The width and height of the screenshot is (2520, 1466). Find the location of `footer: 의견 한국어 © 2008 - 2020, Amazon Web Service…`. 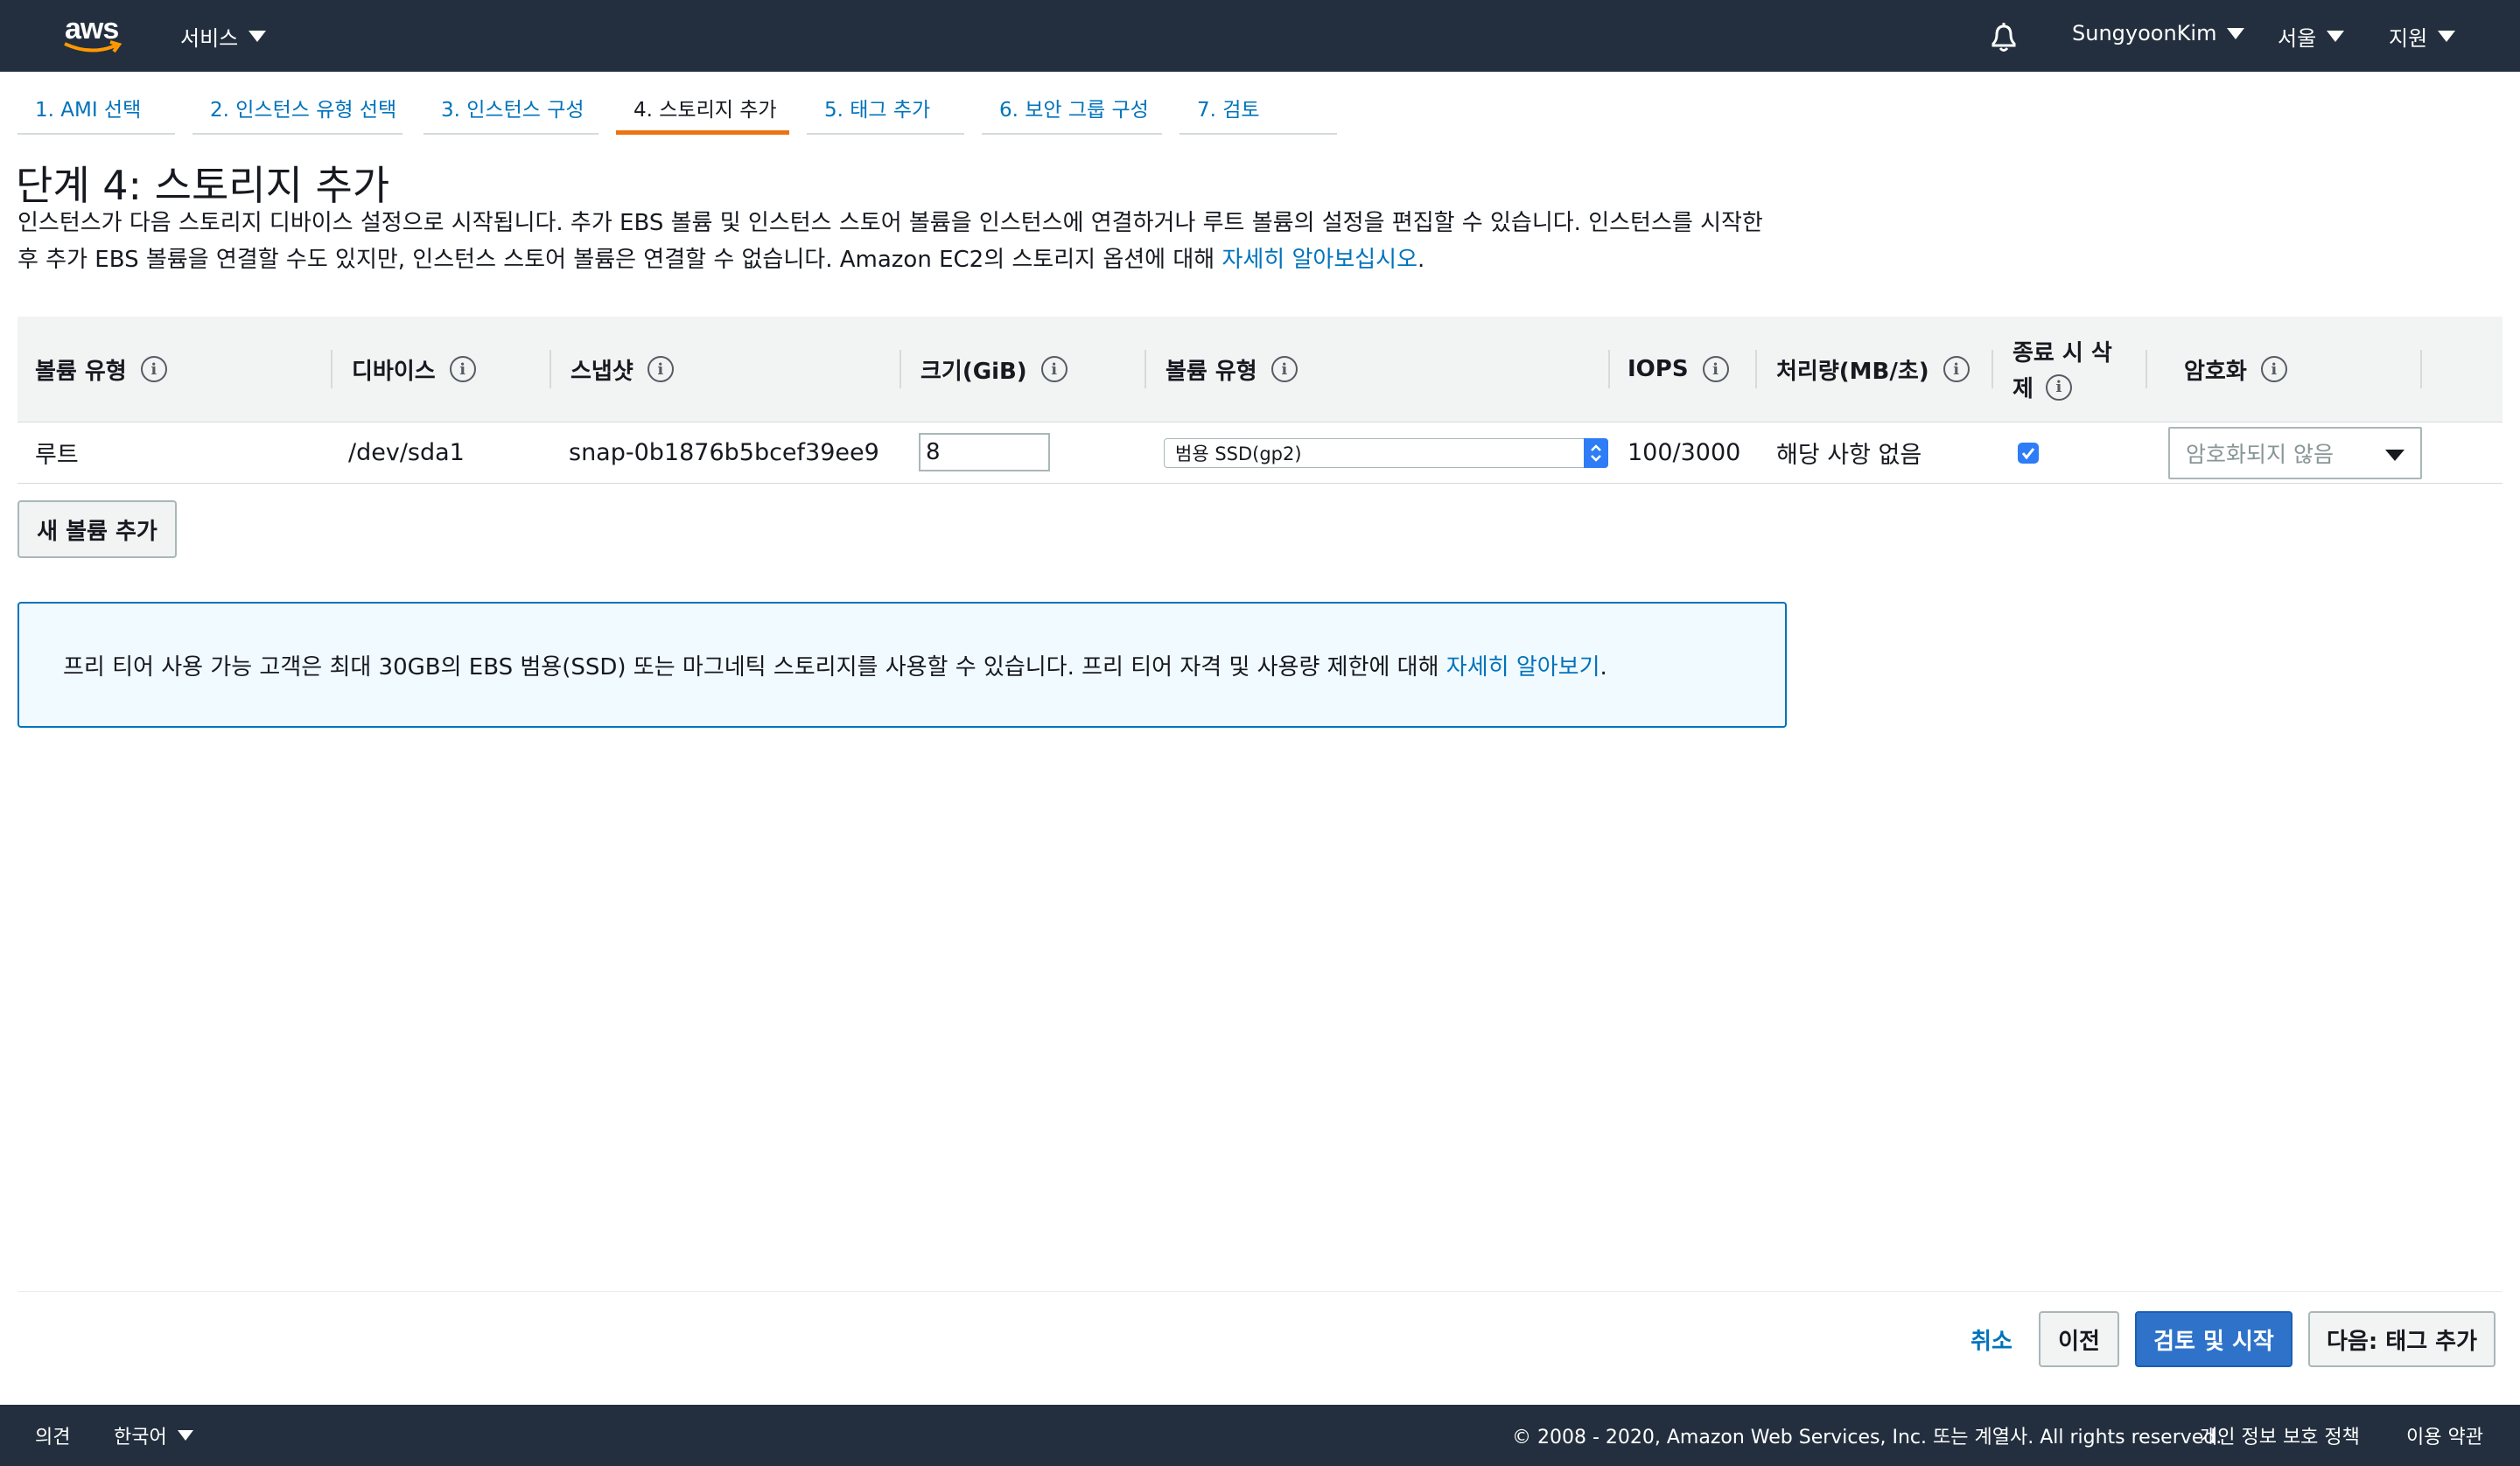

footer: 의견 한국어 © 2008 - 2020, Amazon Web Service… is located at coordinates (1260, 1436).